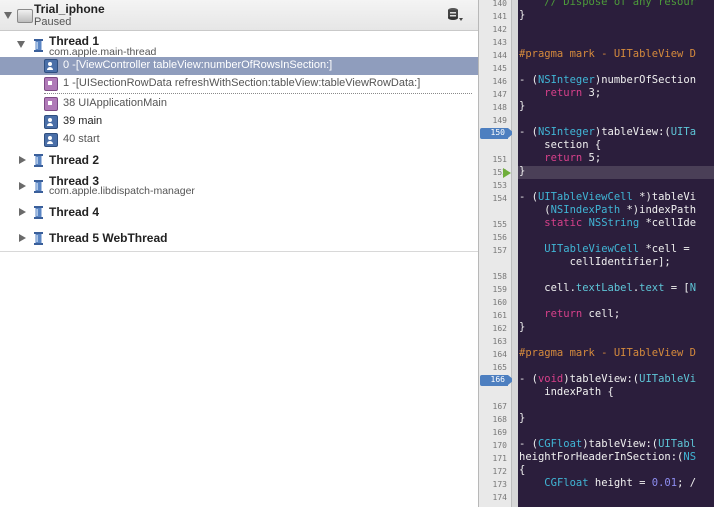  What do you see at coordinates (499, 367) in the screenshot?
I see `line-number: 165` at bounding box center [499, 367].